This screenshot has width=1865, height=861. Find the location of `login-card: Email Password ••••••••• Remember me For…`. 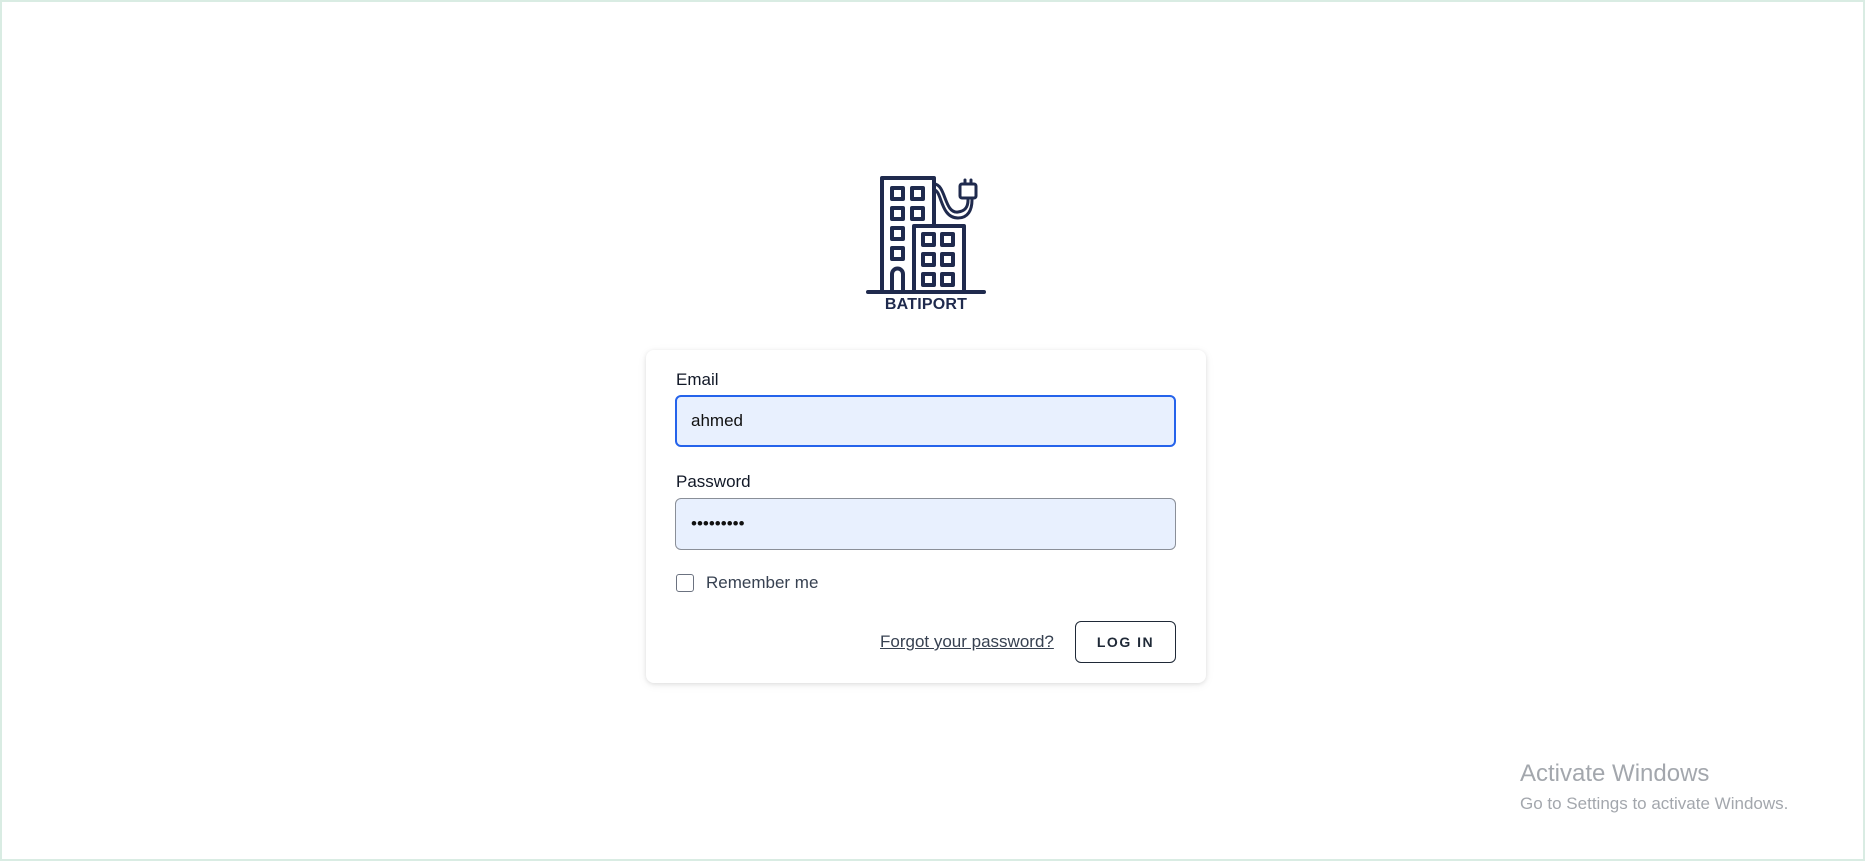

login-card: Email Password ••••••••• Remember me For… is located at coordinates (926, 516).